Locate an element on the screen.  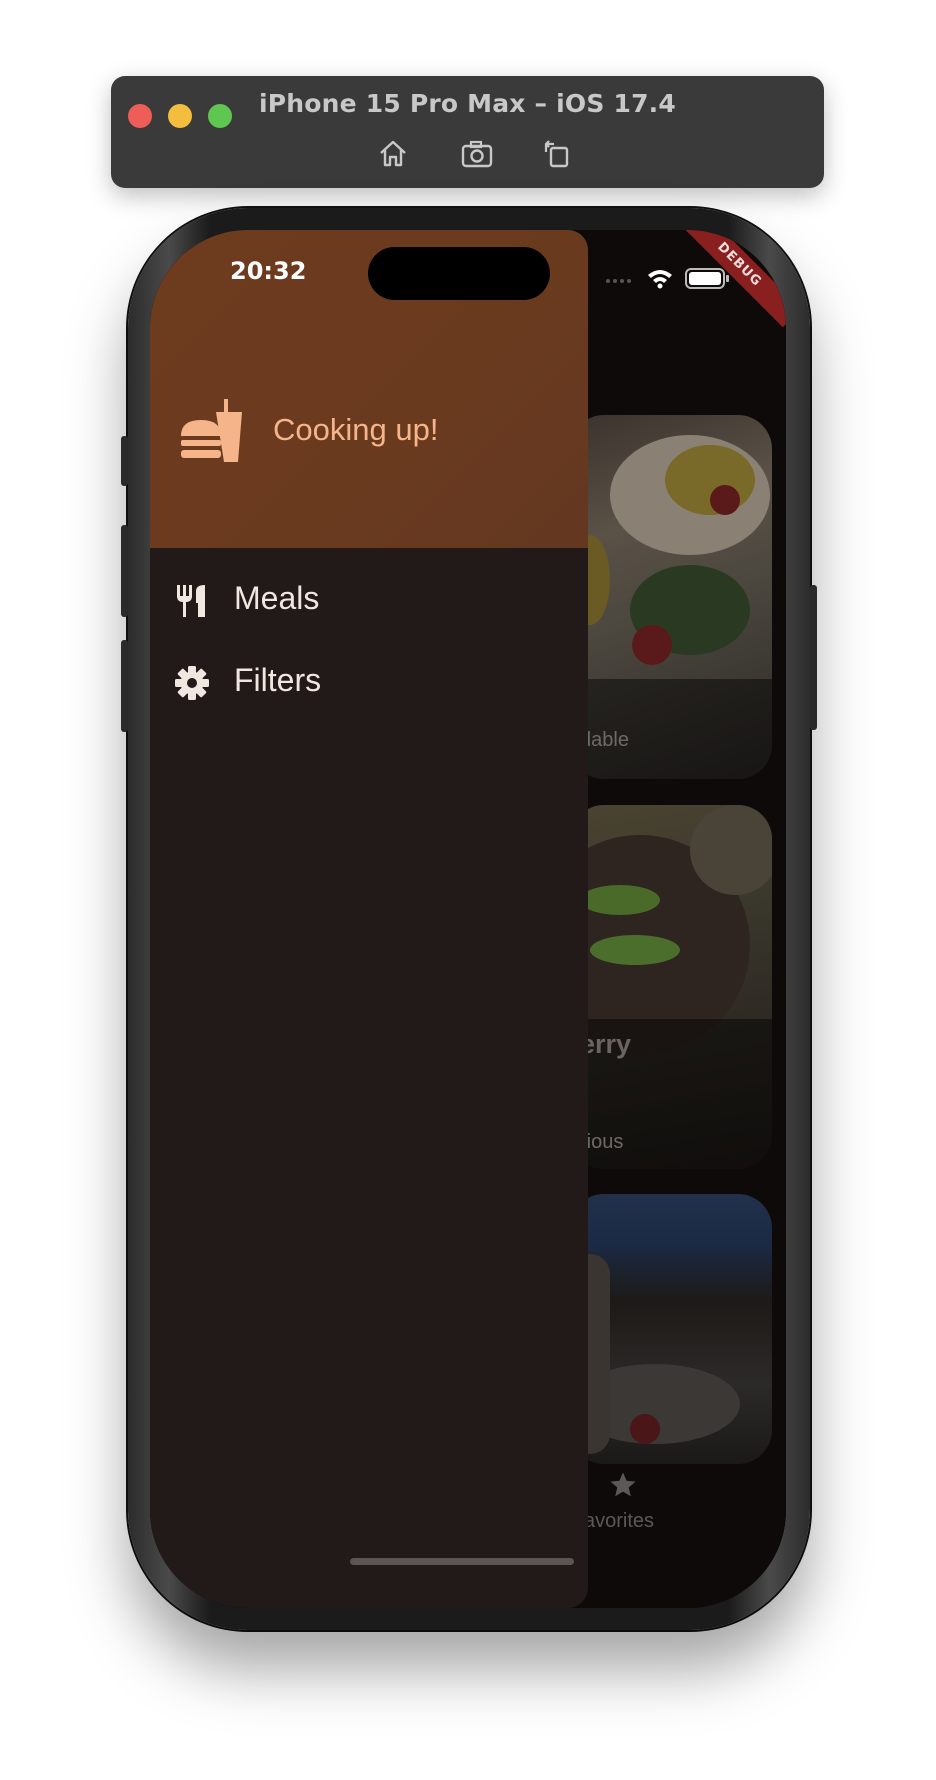
meal-card: erry rious is located at coordinates (671, 987).